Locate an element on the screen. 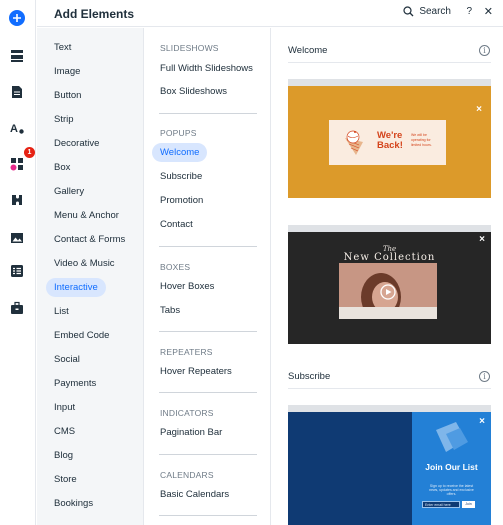  subcategory-hover-boxes: Hover Boxes is located at coordinates (187, 286).